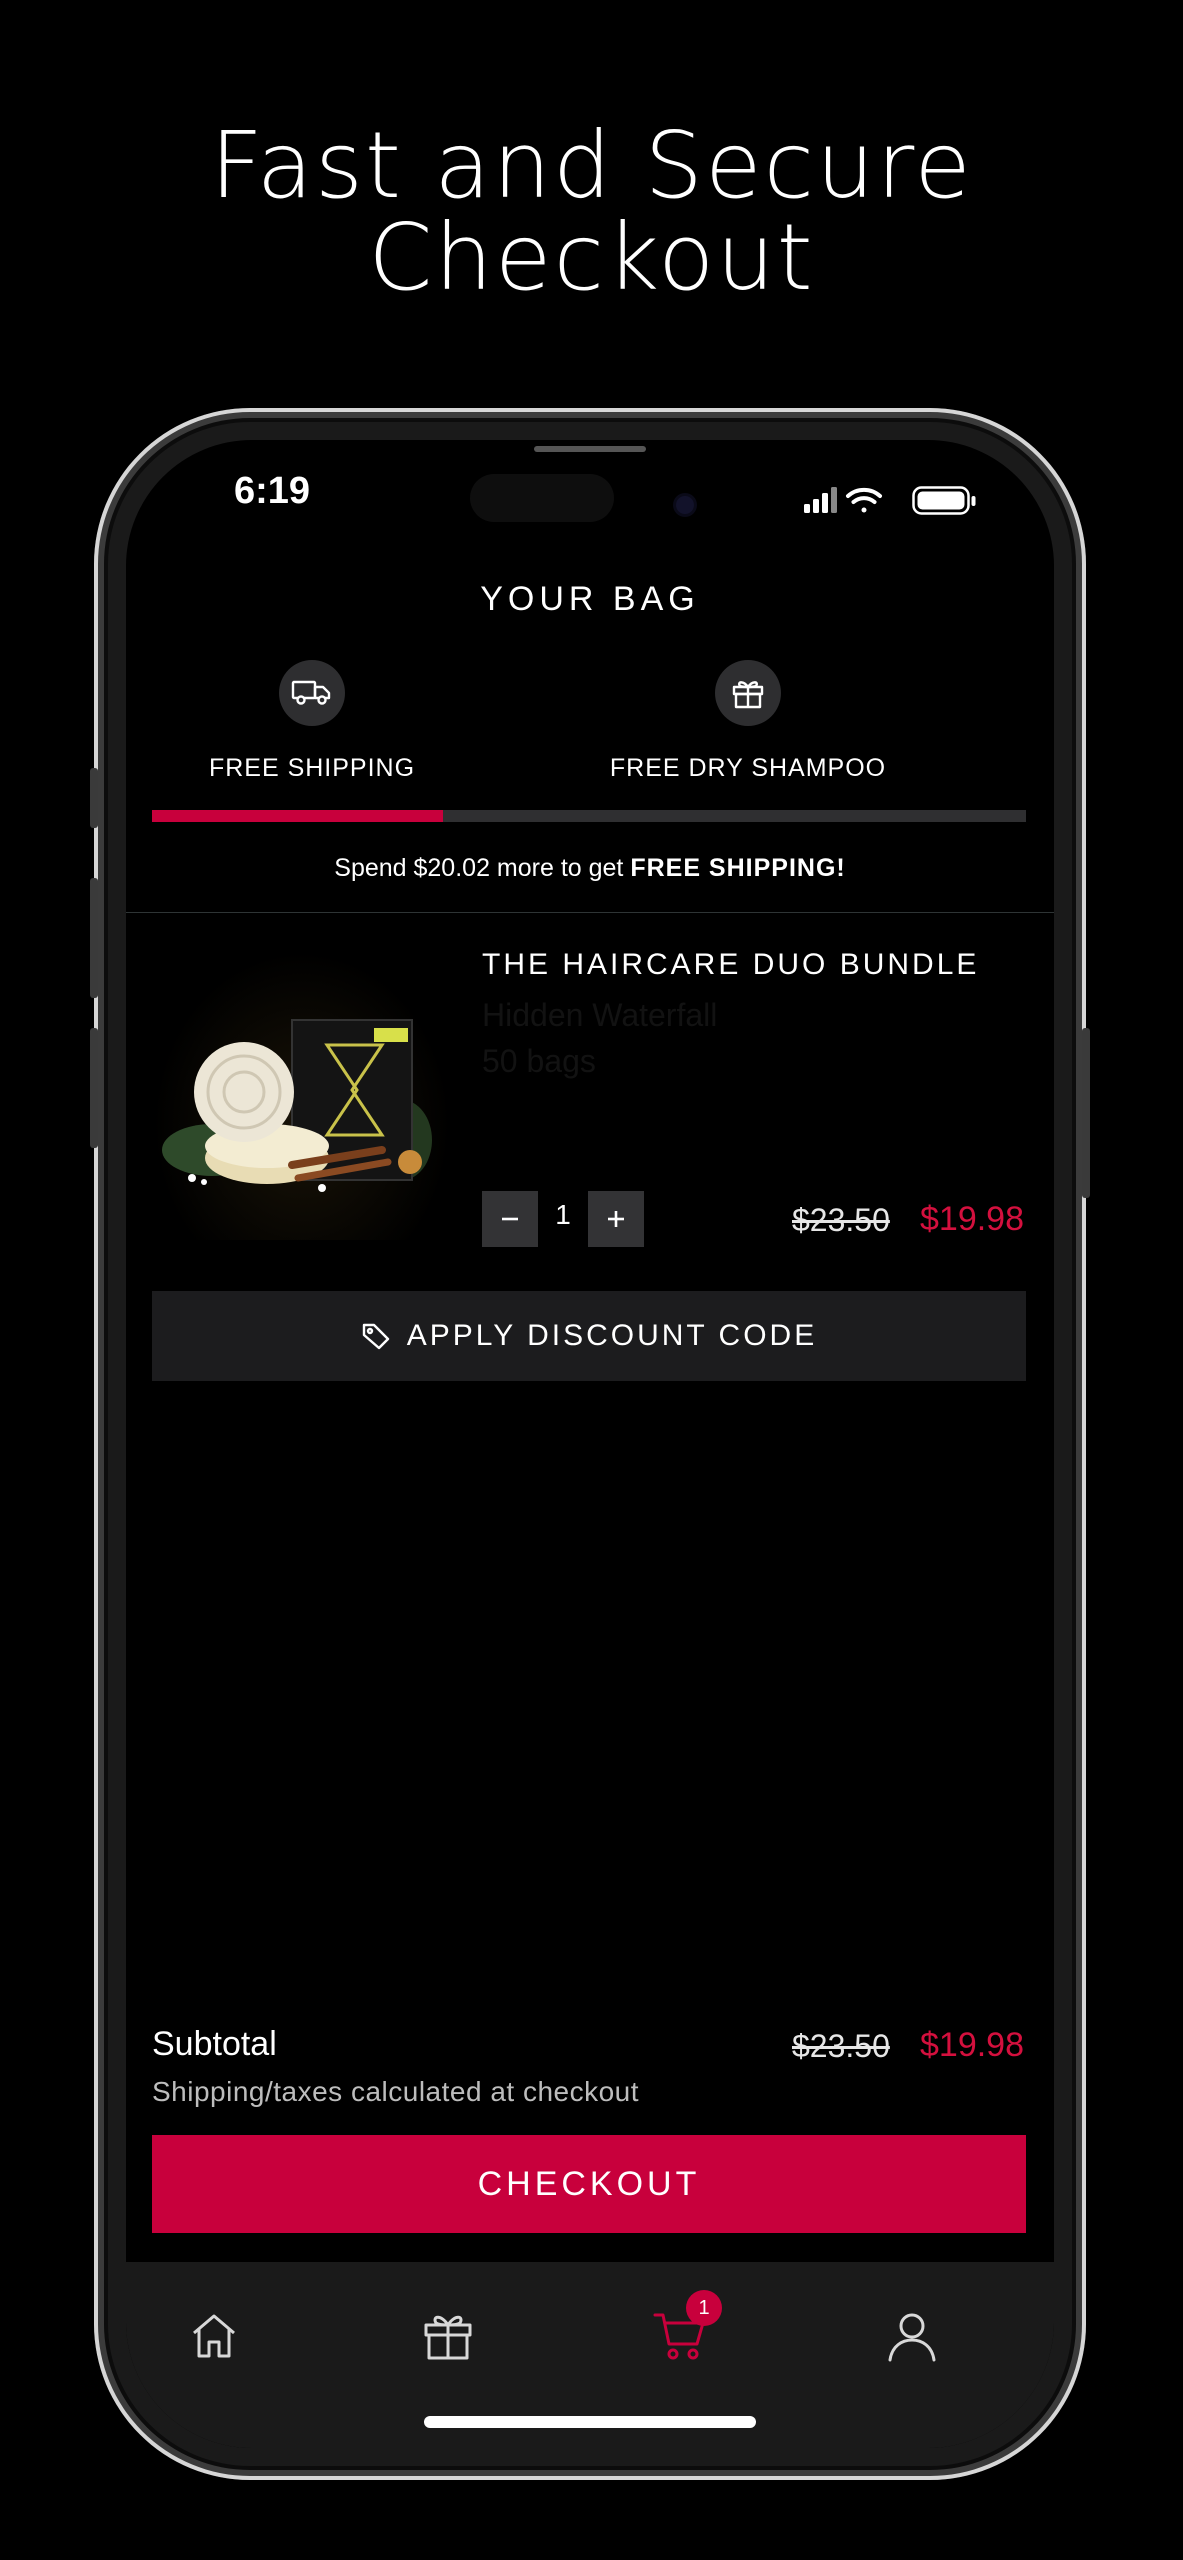 This screenshot has height=2560, width=1183. I want to click on home-icon, so click(214, 2336).